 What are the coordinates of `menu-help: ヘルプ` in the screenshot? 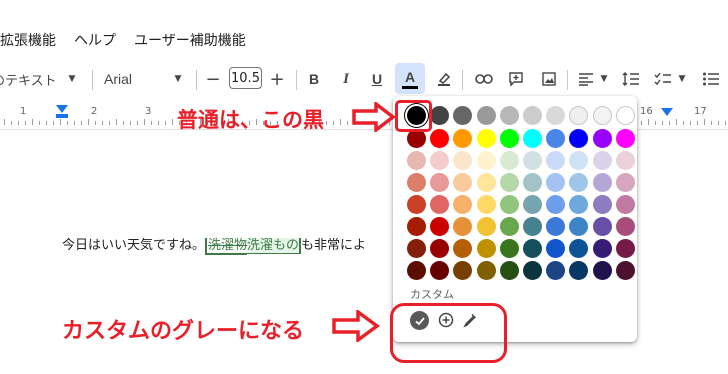 It's located at (95, 40).